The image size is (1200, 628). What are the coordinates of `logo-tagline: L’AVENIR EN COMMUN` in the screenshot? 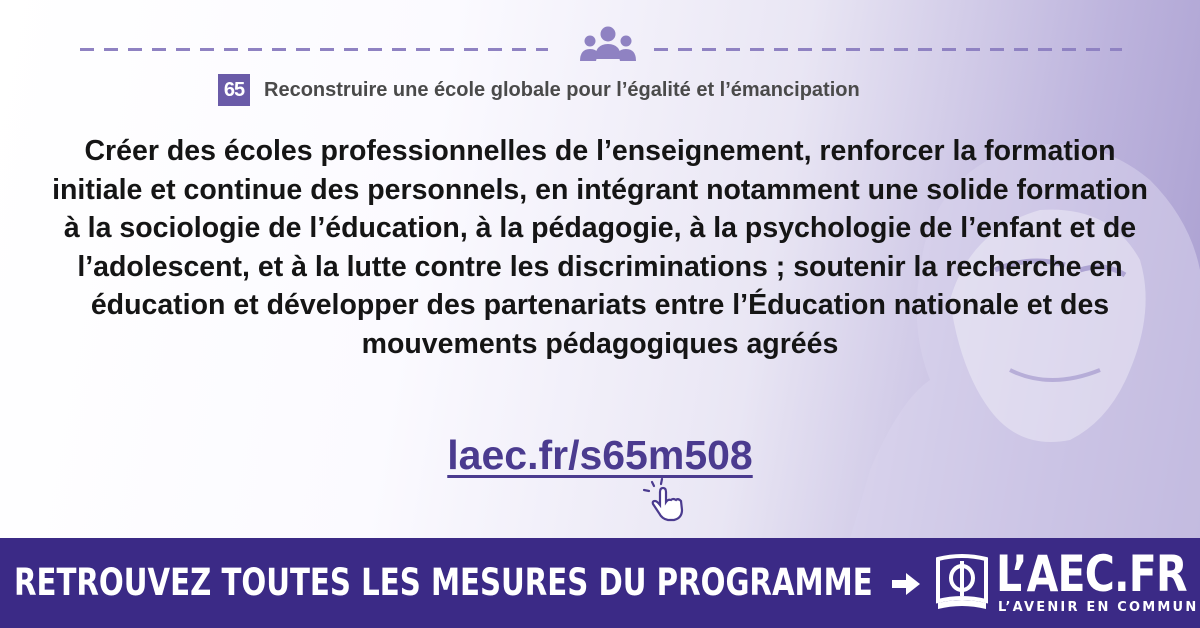 It's located at (1098, 607).